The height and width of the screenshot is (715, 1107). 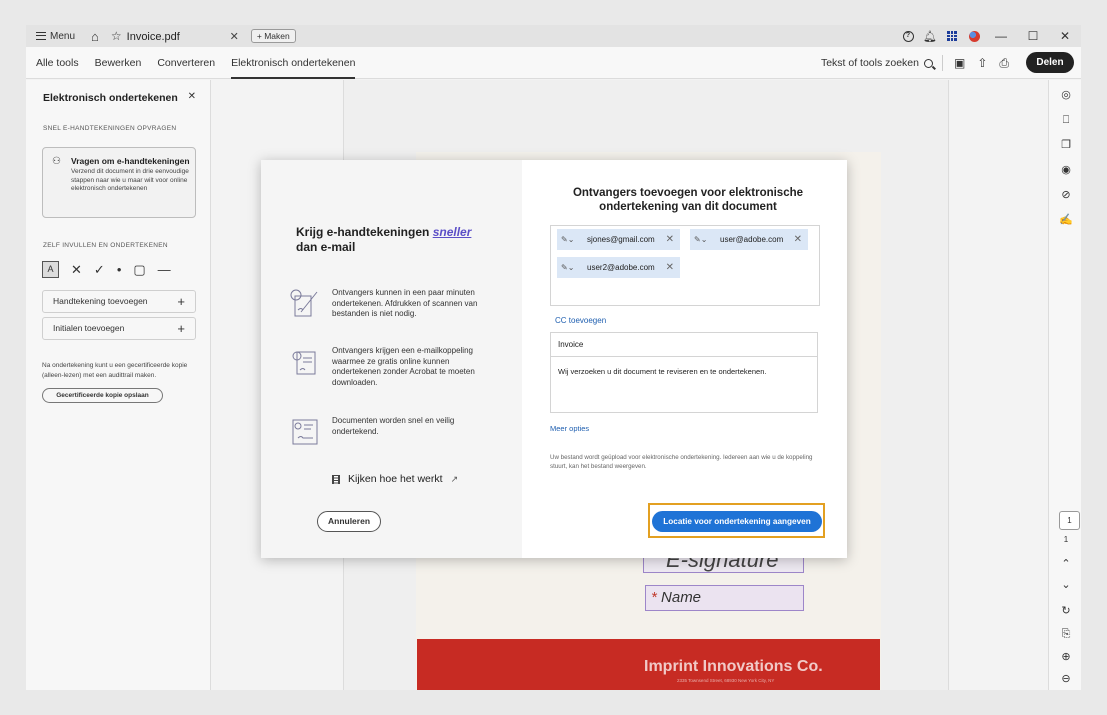 What do you see at coordinates (1066, 585) in the screenshot?
I see `page-down-icon: ⌄` at bounding box center [1066, 585].